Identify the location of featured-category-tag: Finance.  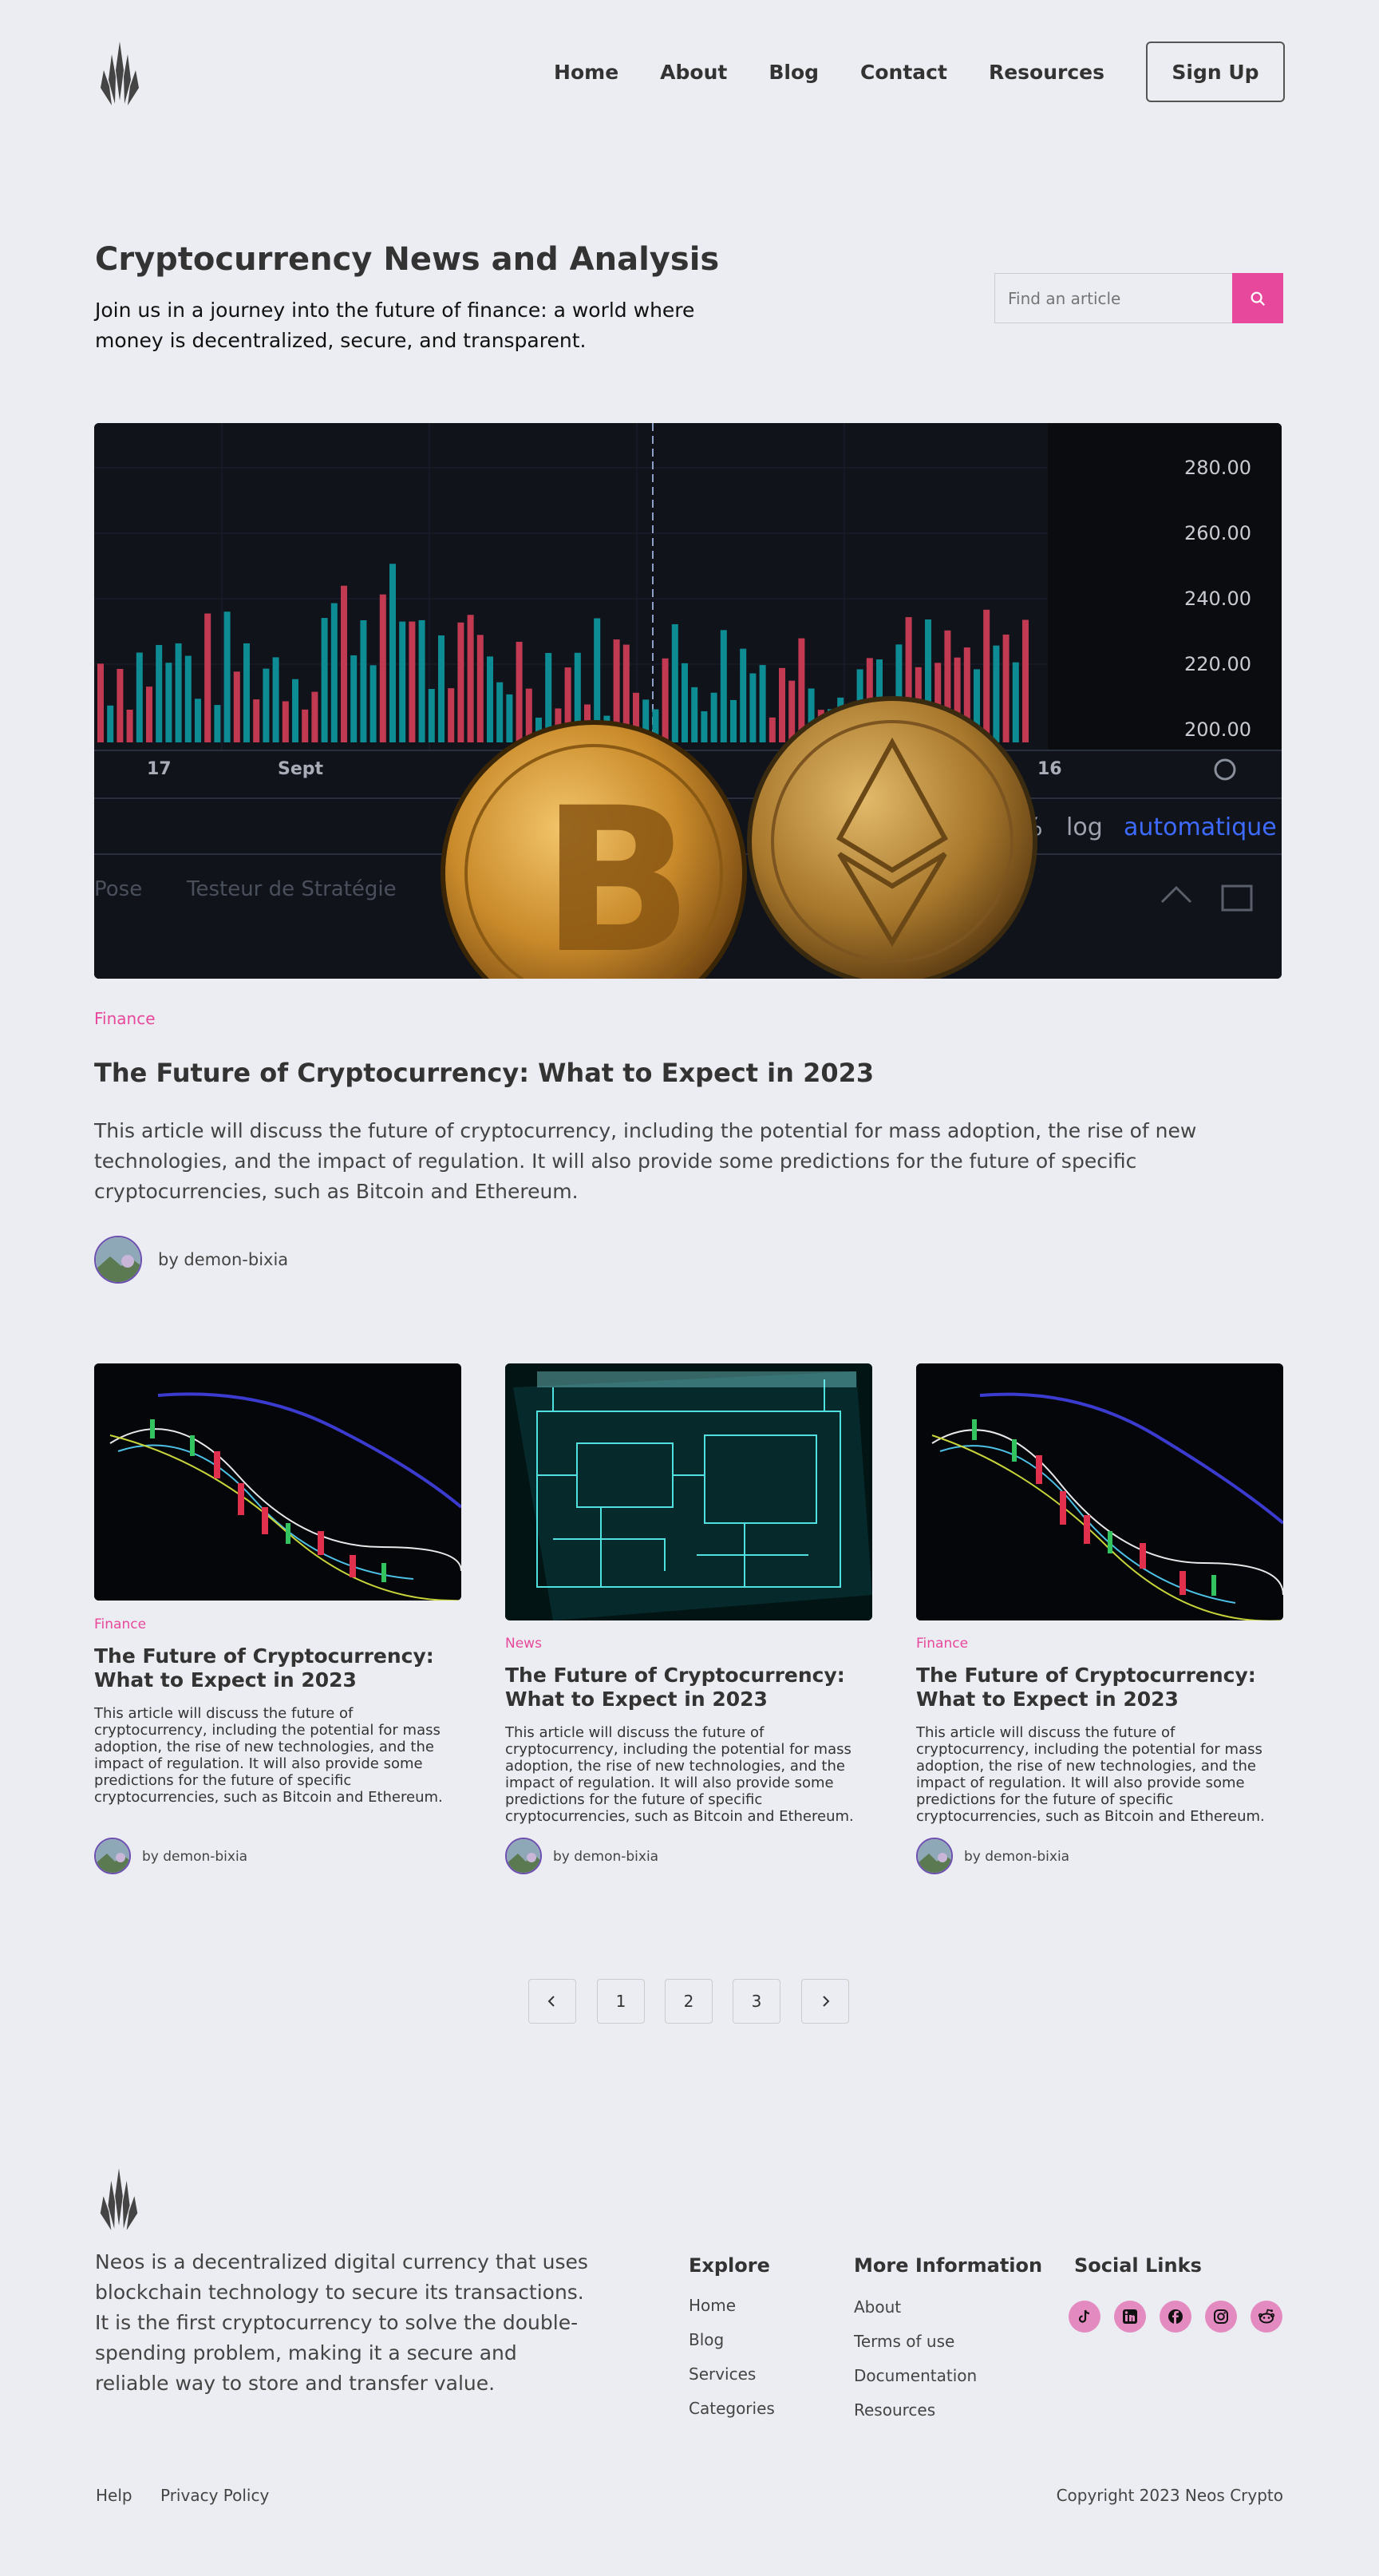
(125, 1018).